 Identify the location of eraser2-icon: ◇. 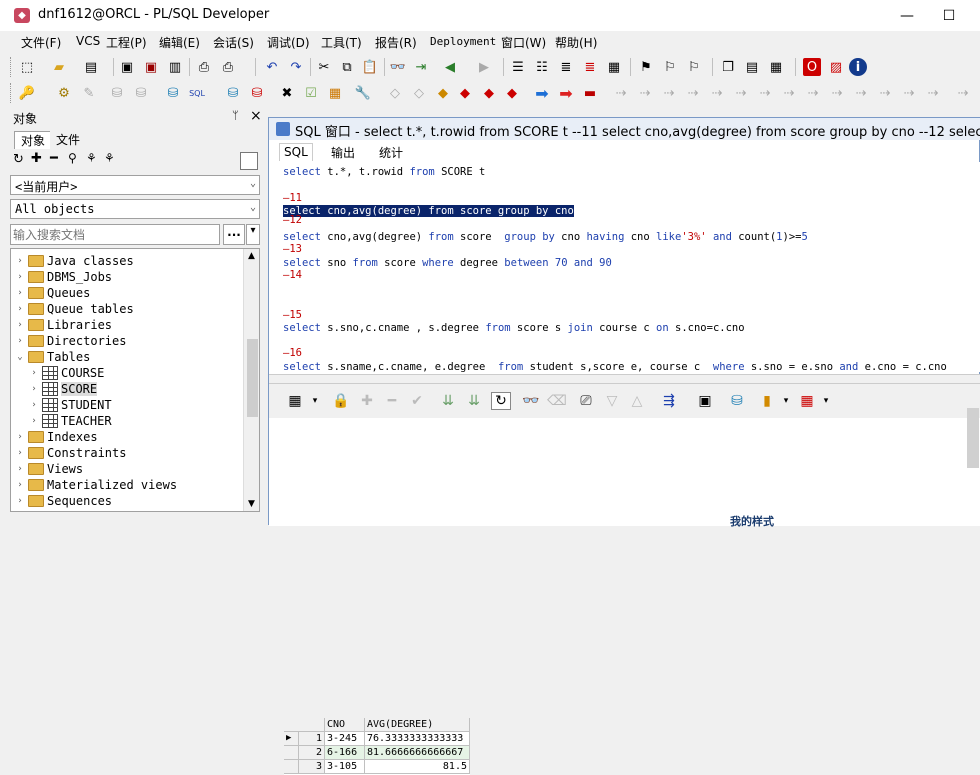
(419, 93).